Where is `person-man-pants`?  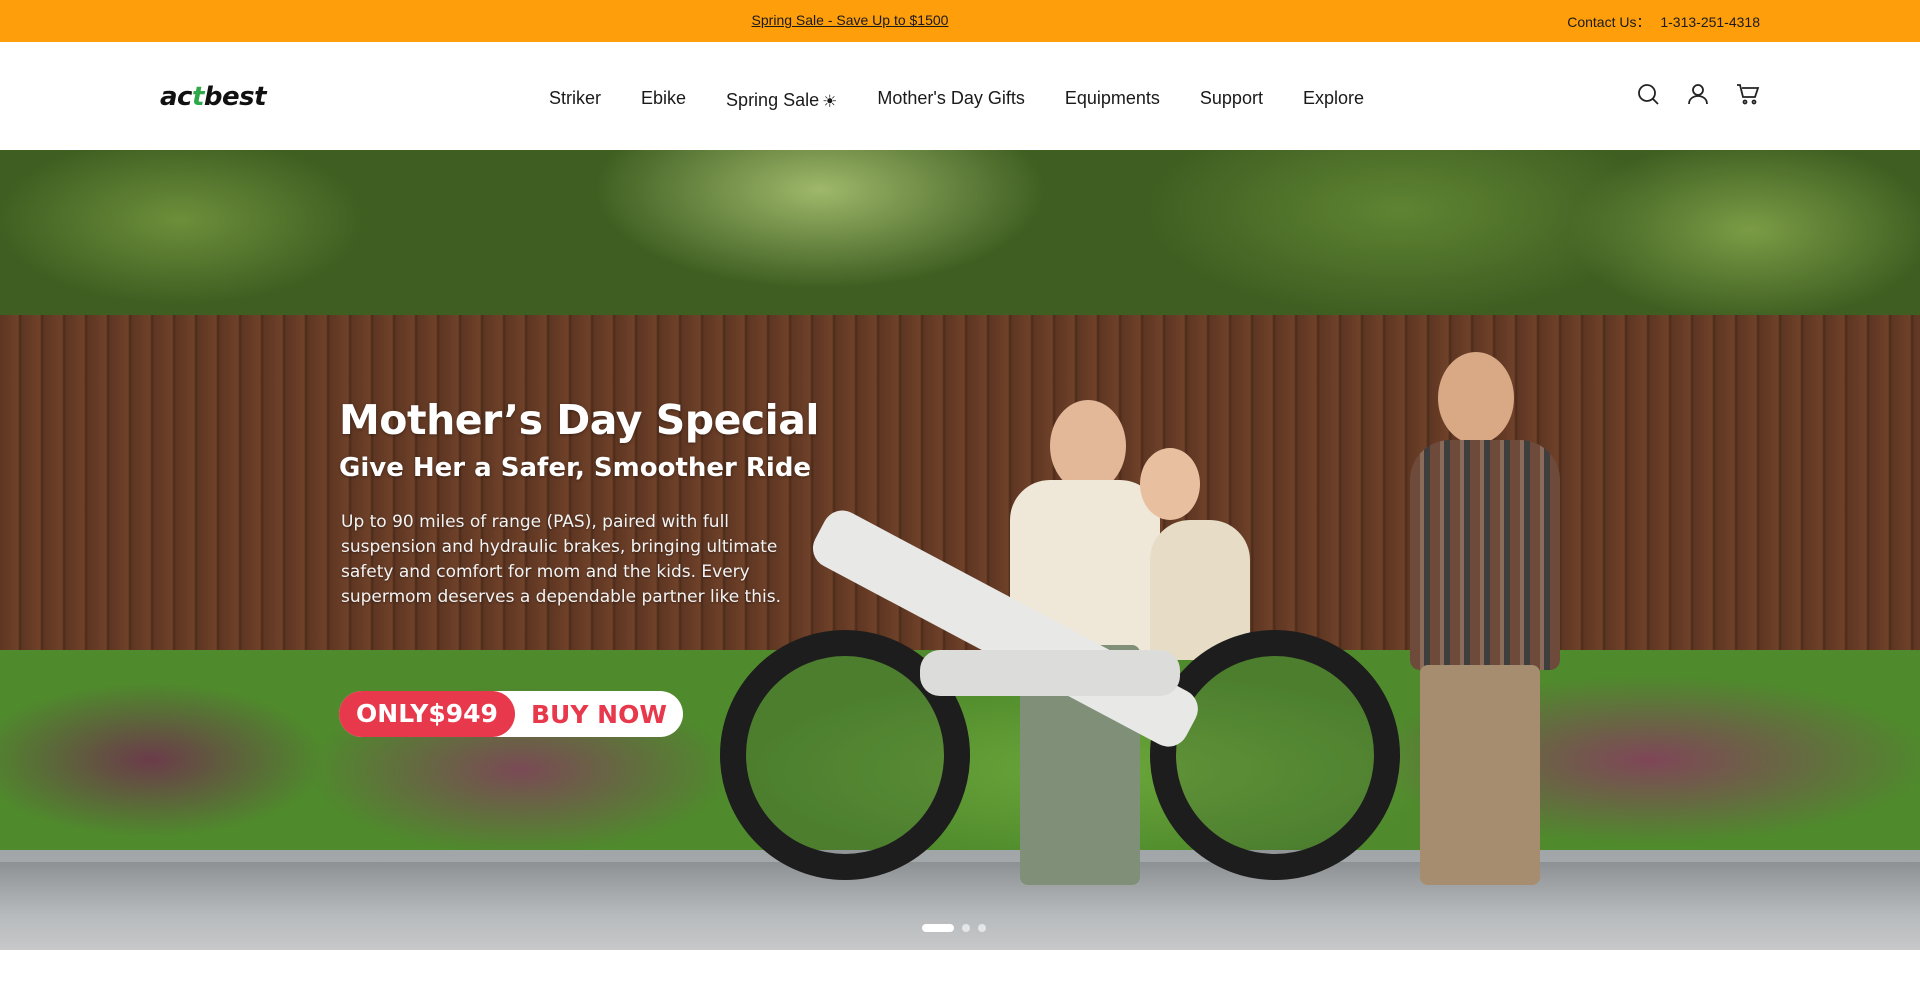 person-man-pants is located at coordinates (1480, 775).